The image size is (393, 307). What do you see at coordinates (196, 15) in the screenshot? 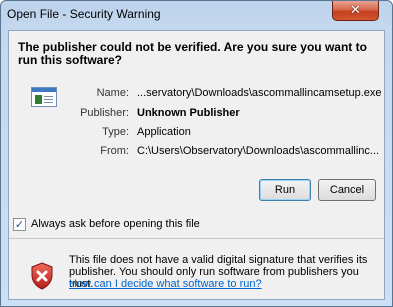
I see `title-bar: Open File - Security Warning ✕` at bounding box center [196, 15].